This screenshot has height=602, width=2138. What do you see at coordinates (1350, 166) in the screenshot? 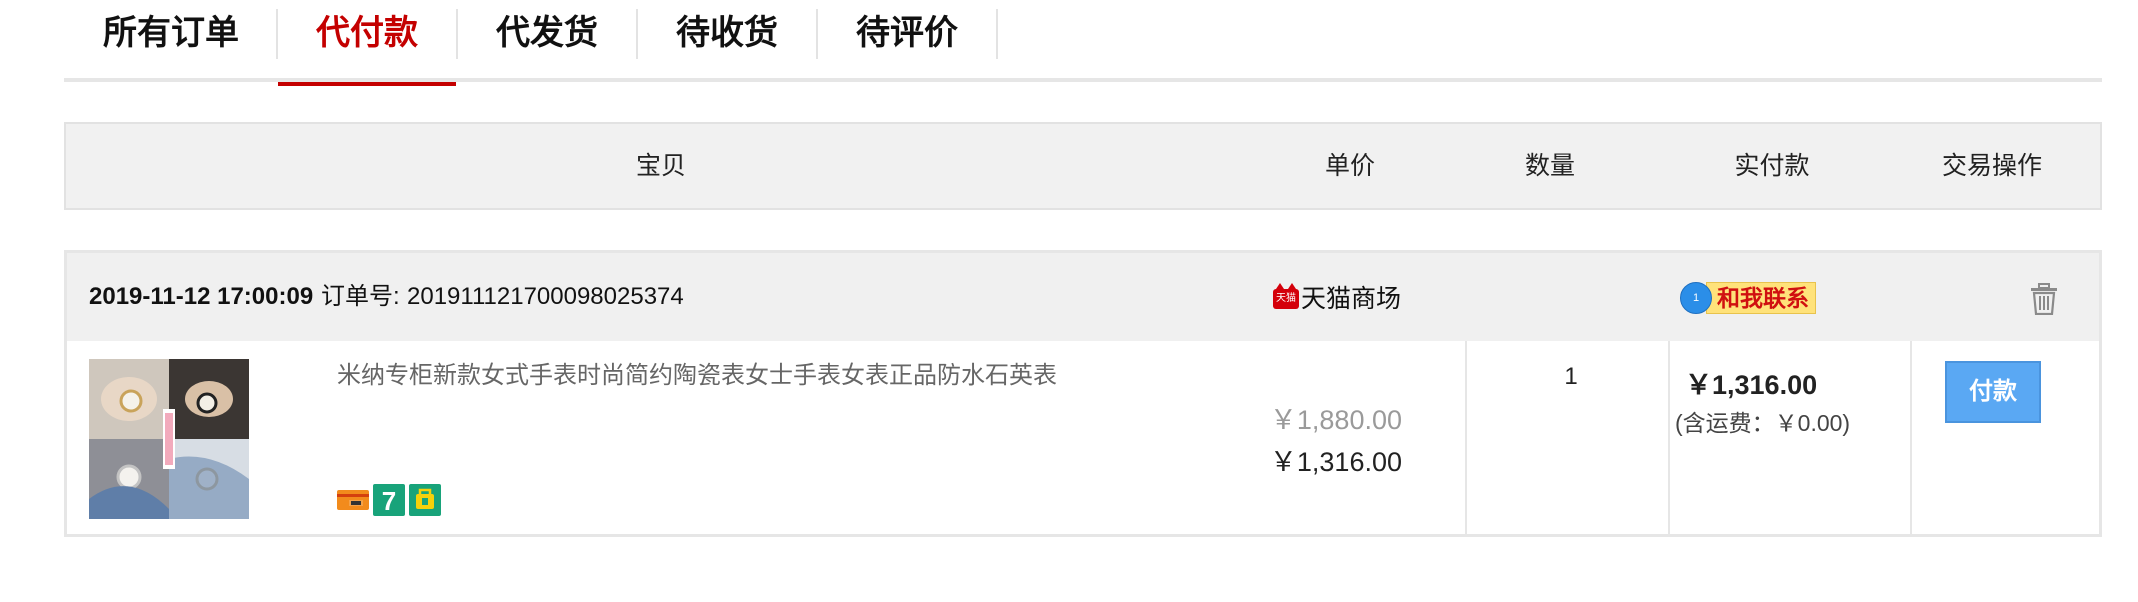
I see `column-unit-price: 单价` at bounding box center [1350, 166].